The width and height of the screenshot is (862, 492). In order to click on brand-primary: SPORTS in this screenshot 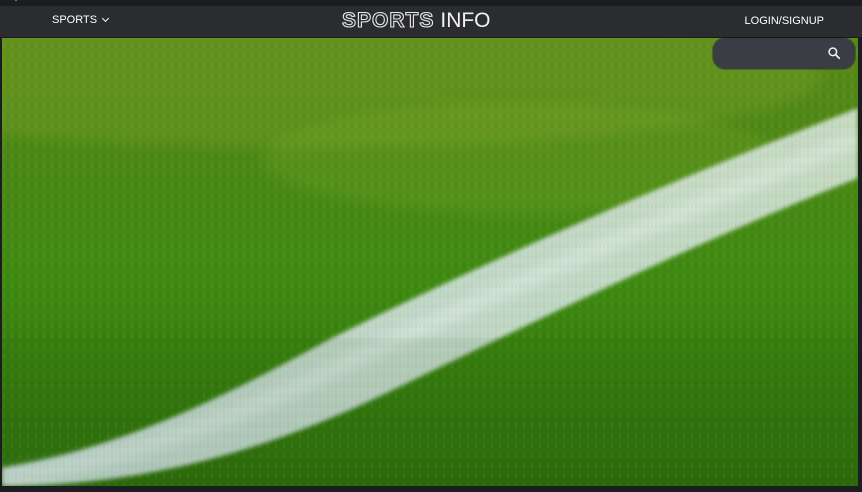, I will do `click(388, 20)`.